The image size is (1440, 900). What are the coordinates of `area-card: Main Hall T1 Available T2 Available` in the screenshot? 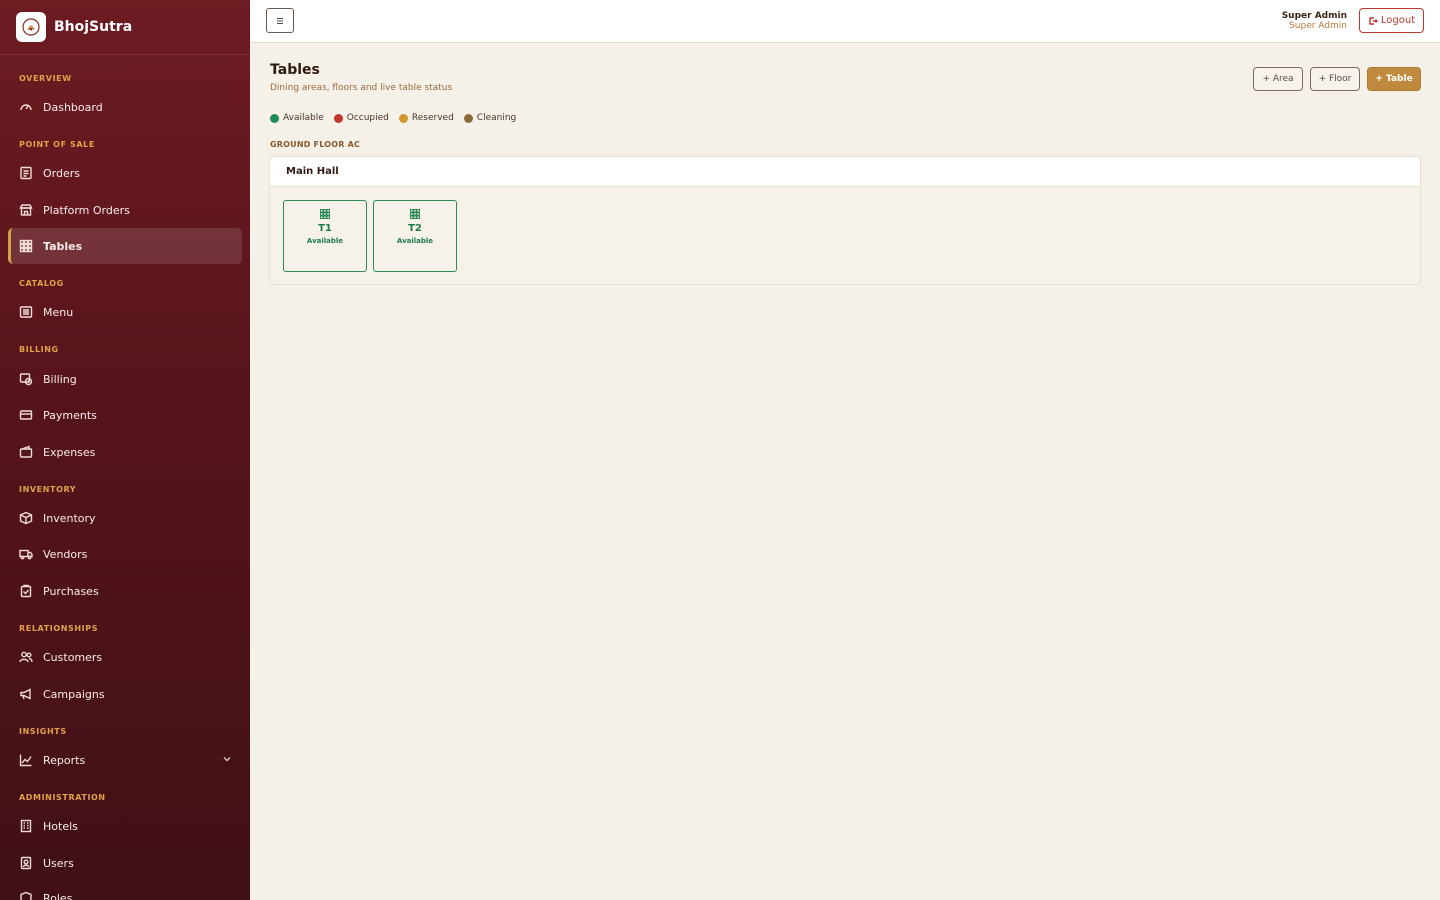 It's located at (845, 220).